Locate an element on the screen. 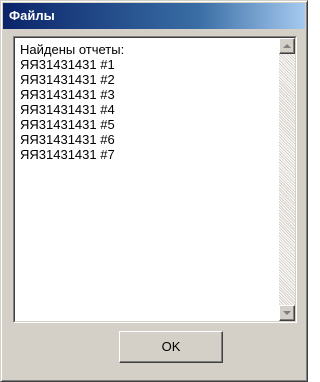 The width and height of the screenshot is (320, 382). list-item: ЯЯ31431431 #4 is located at coordinates (67, 109).